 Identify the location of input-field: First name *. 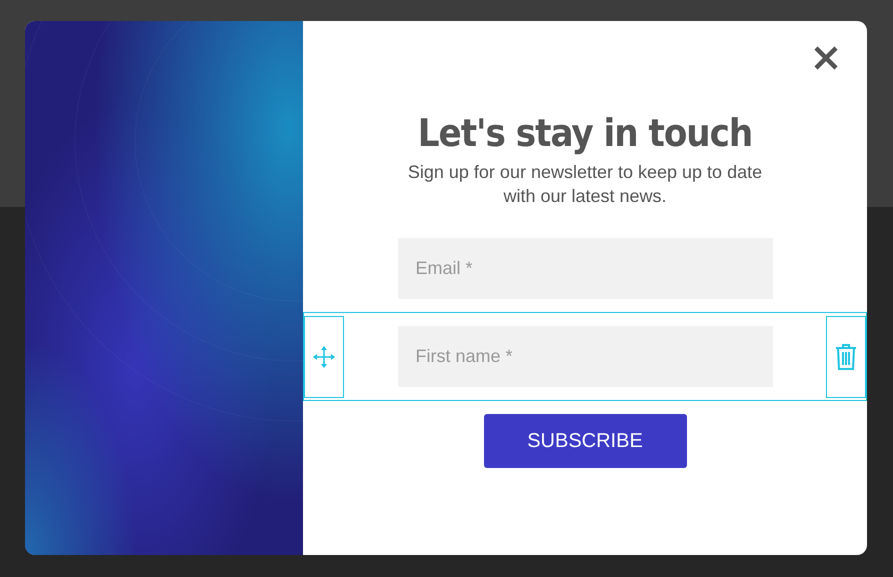
(585, 356).